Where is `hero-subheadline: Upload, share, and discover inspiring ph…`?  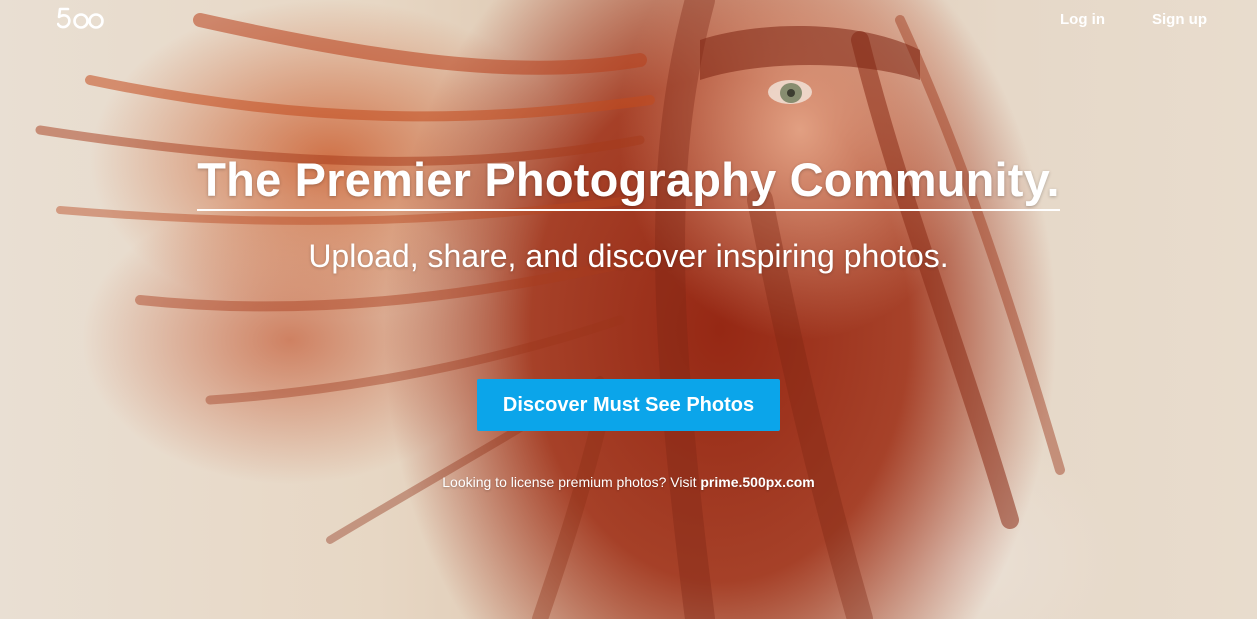
hero-subheadline: Upload, share, and discover inspiring ph… is located at coordinates (628, 256).